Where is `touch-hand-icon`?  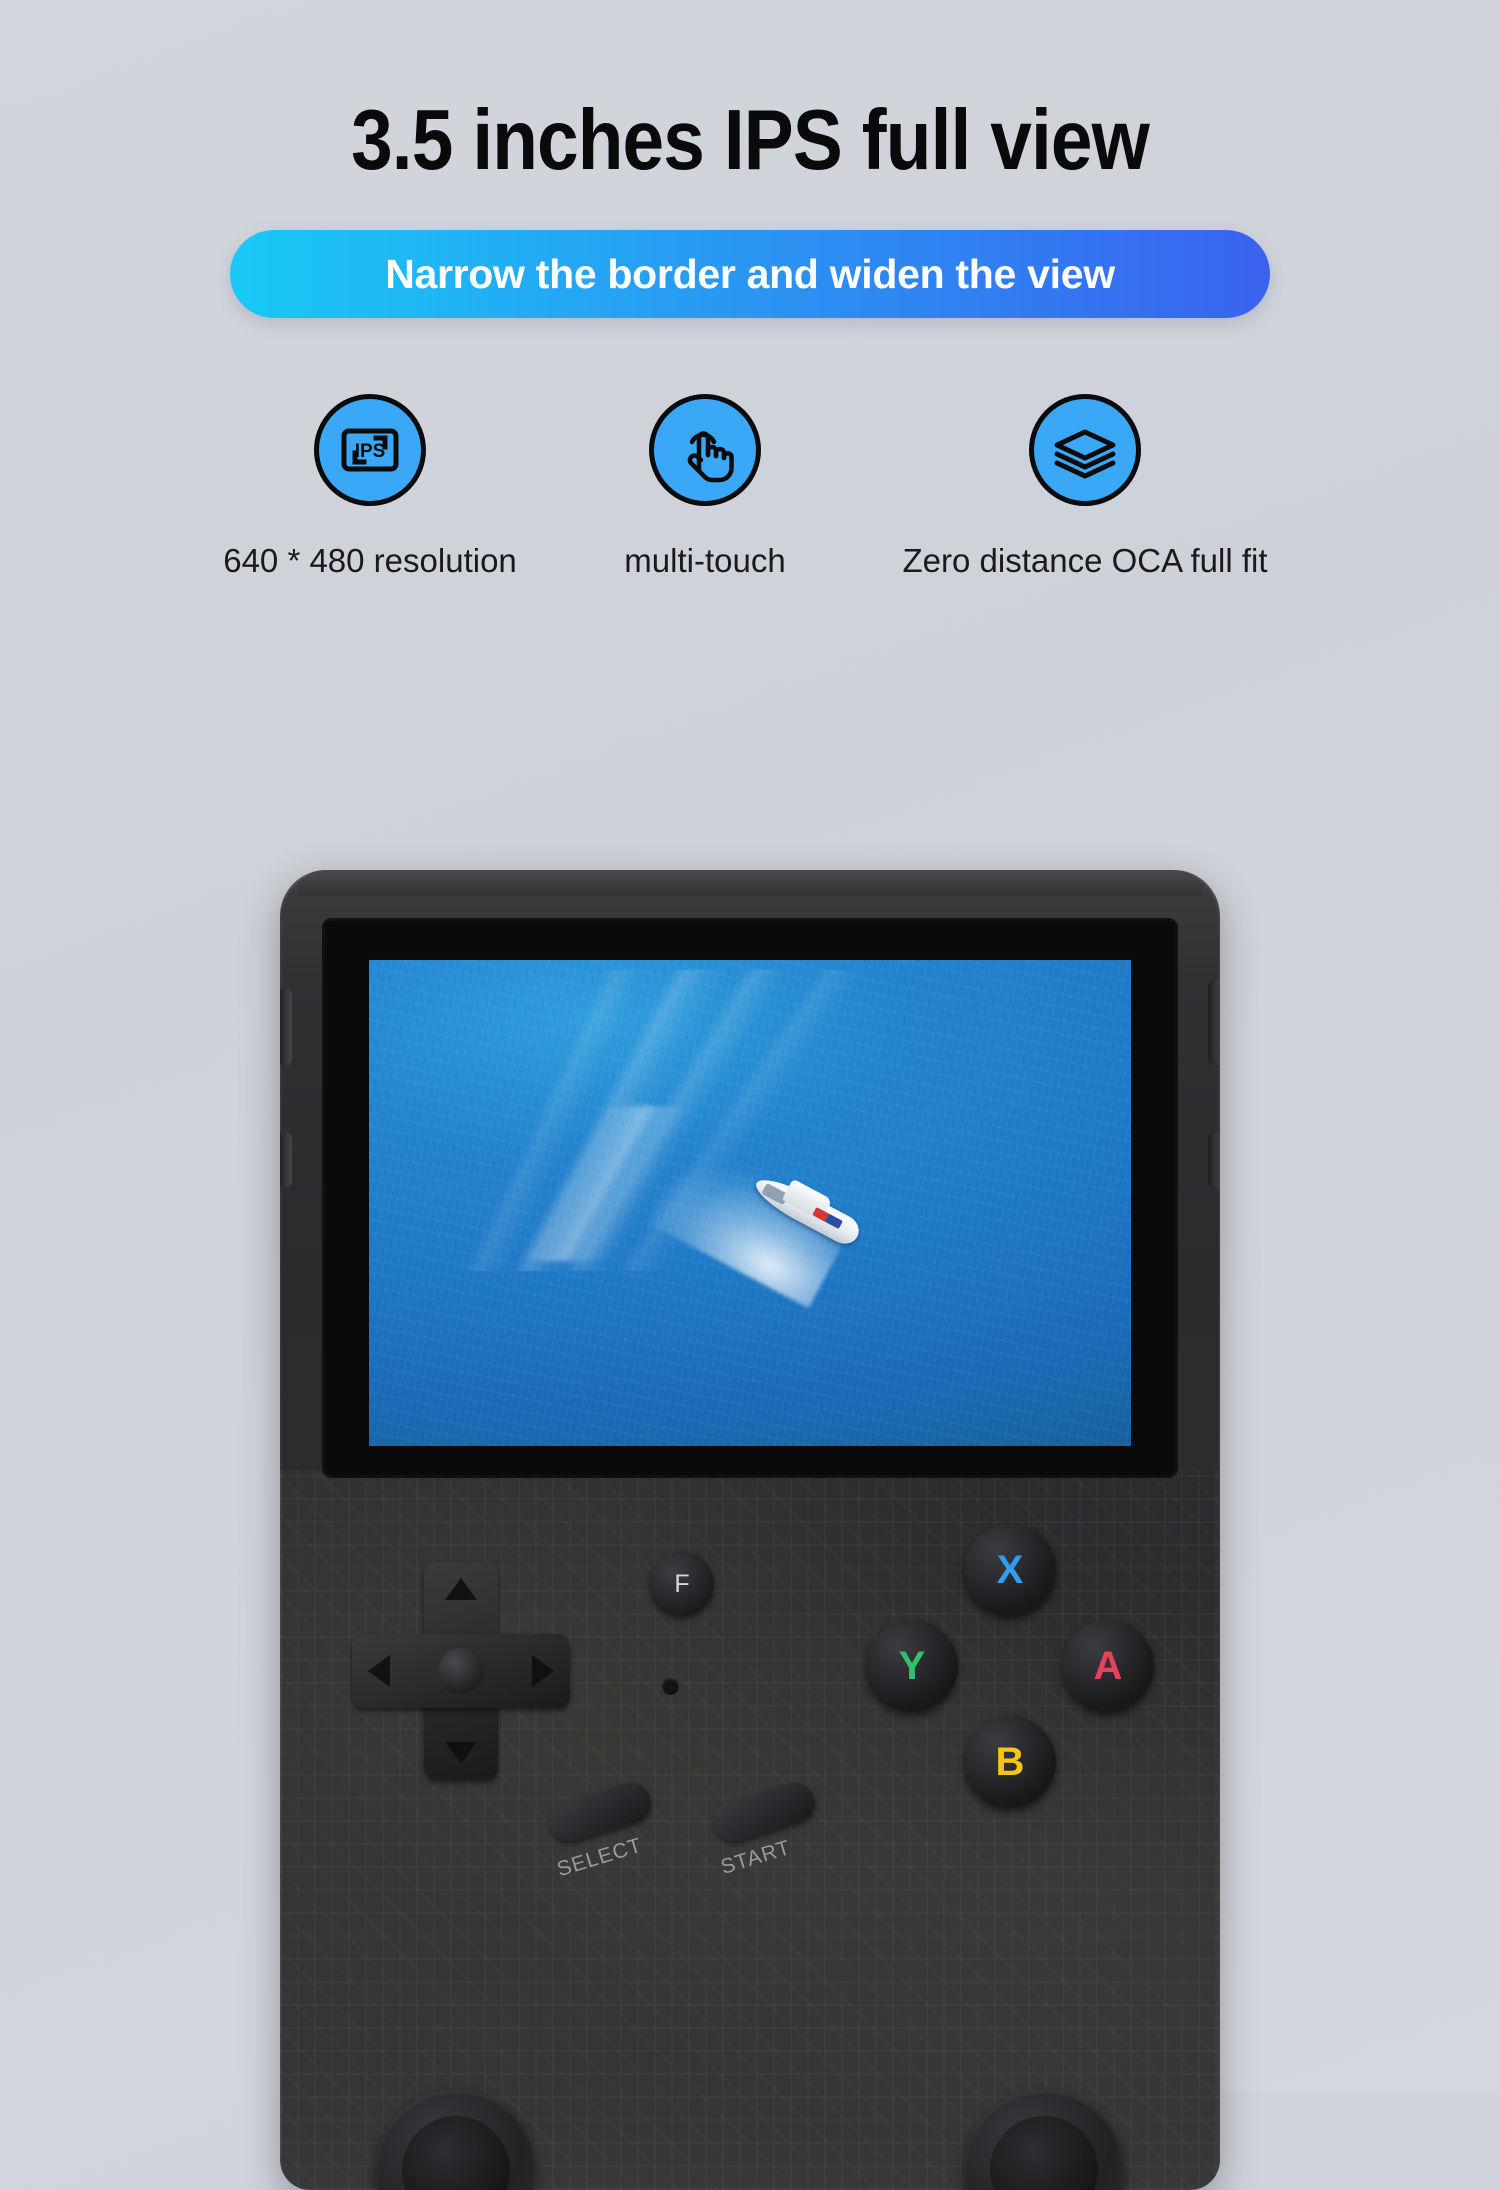
touch-hand-icon is located at coordinates (705, 450).